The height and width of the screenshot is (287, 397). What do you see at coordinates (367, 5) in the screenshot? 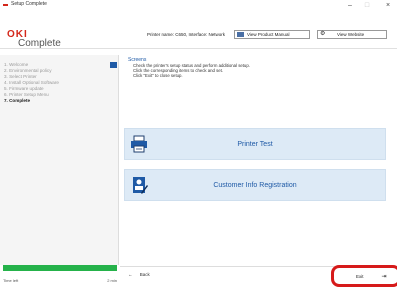
I see `maximize-button: □` at bounding box center [367, 5].